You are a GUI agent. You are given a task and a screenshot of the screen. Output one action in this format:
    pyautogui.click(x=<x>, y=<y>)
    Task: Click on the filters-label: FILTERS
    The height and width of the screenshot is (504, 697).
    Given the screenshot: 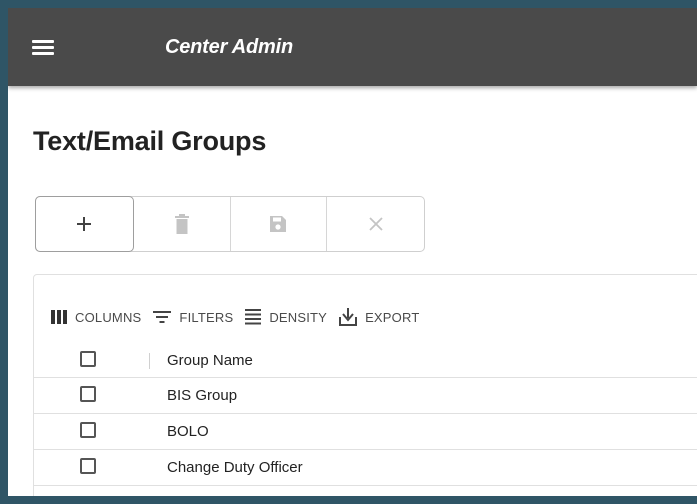 What is the action you would take?
    pyautogui.click(x=206, y=317)
    